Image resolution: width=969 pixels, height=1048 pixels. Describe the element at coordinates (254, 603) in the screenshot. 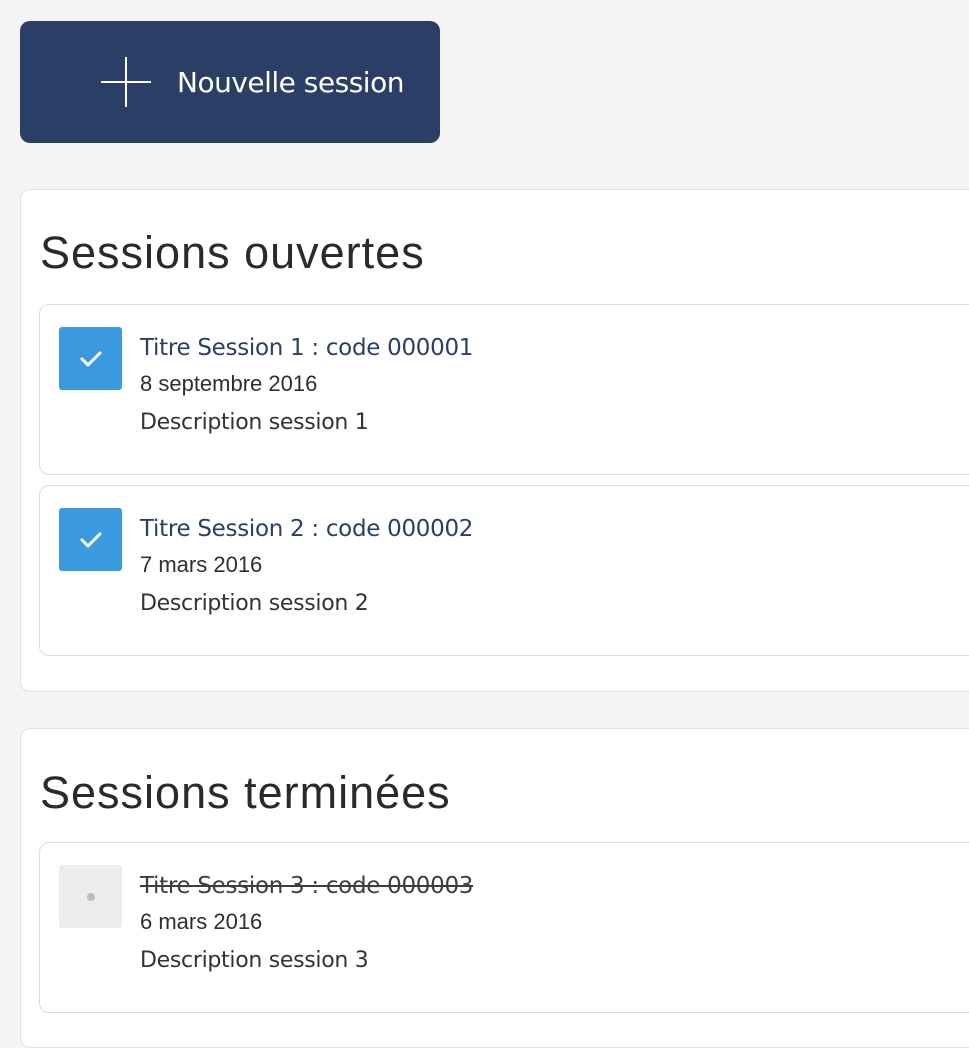

I see `session-description: Description session 2` at that location.